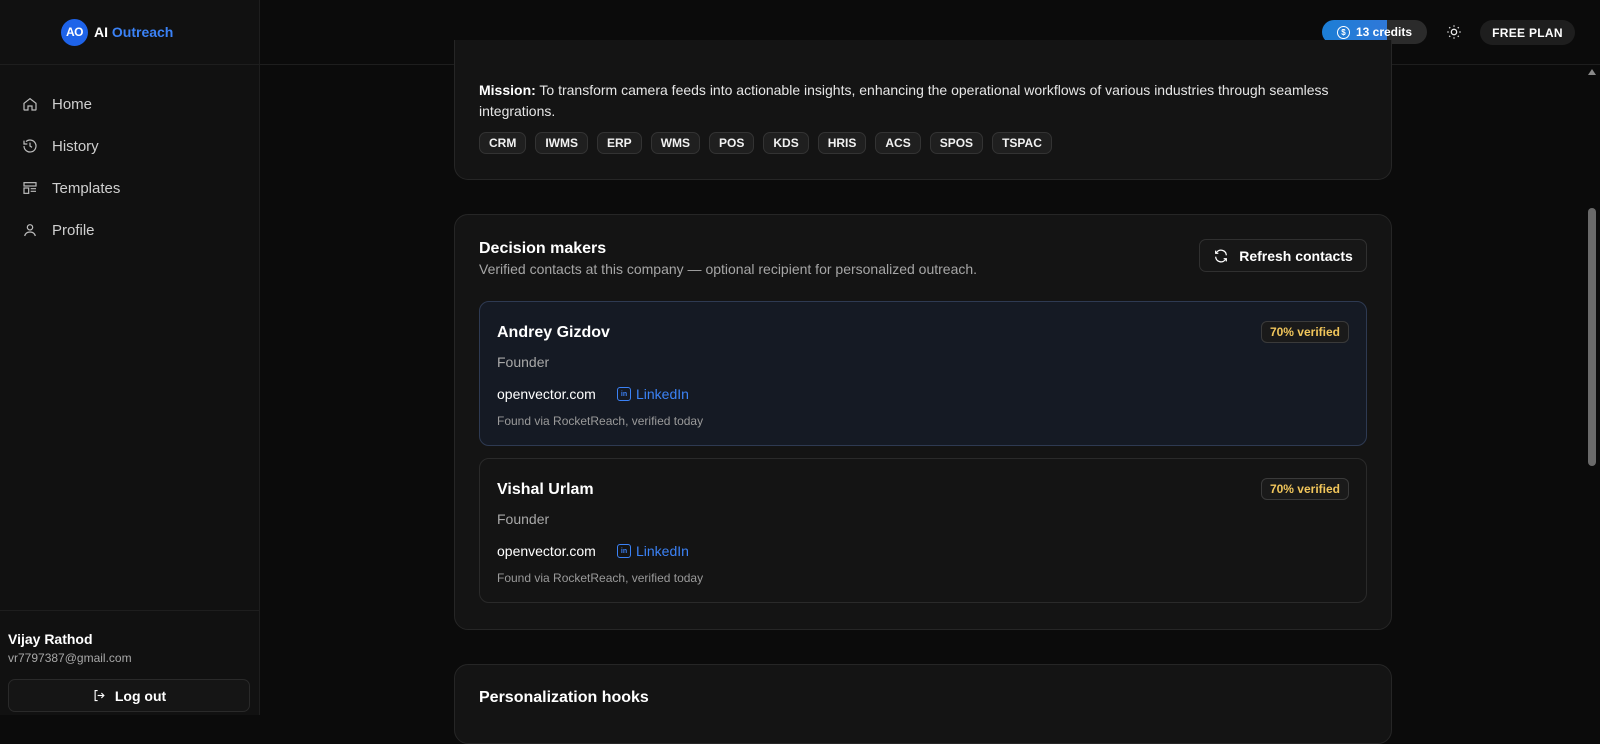  What do you see at coordinates (923, 704) in the screenshot?
I see `personalization-hooks-card: Personalization hooks` at bounding box center [923, 704].